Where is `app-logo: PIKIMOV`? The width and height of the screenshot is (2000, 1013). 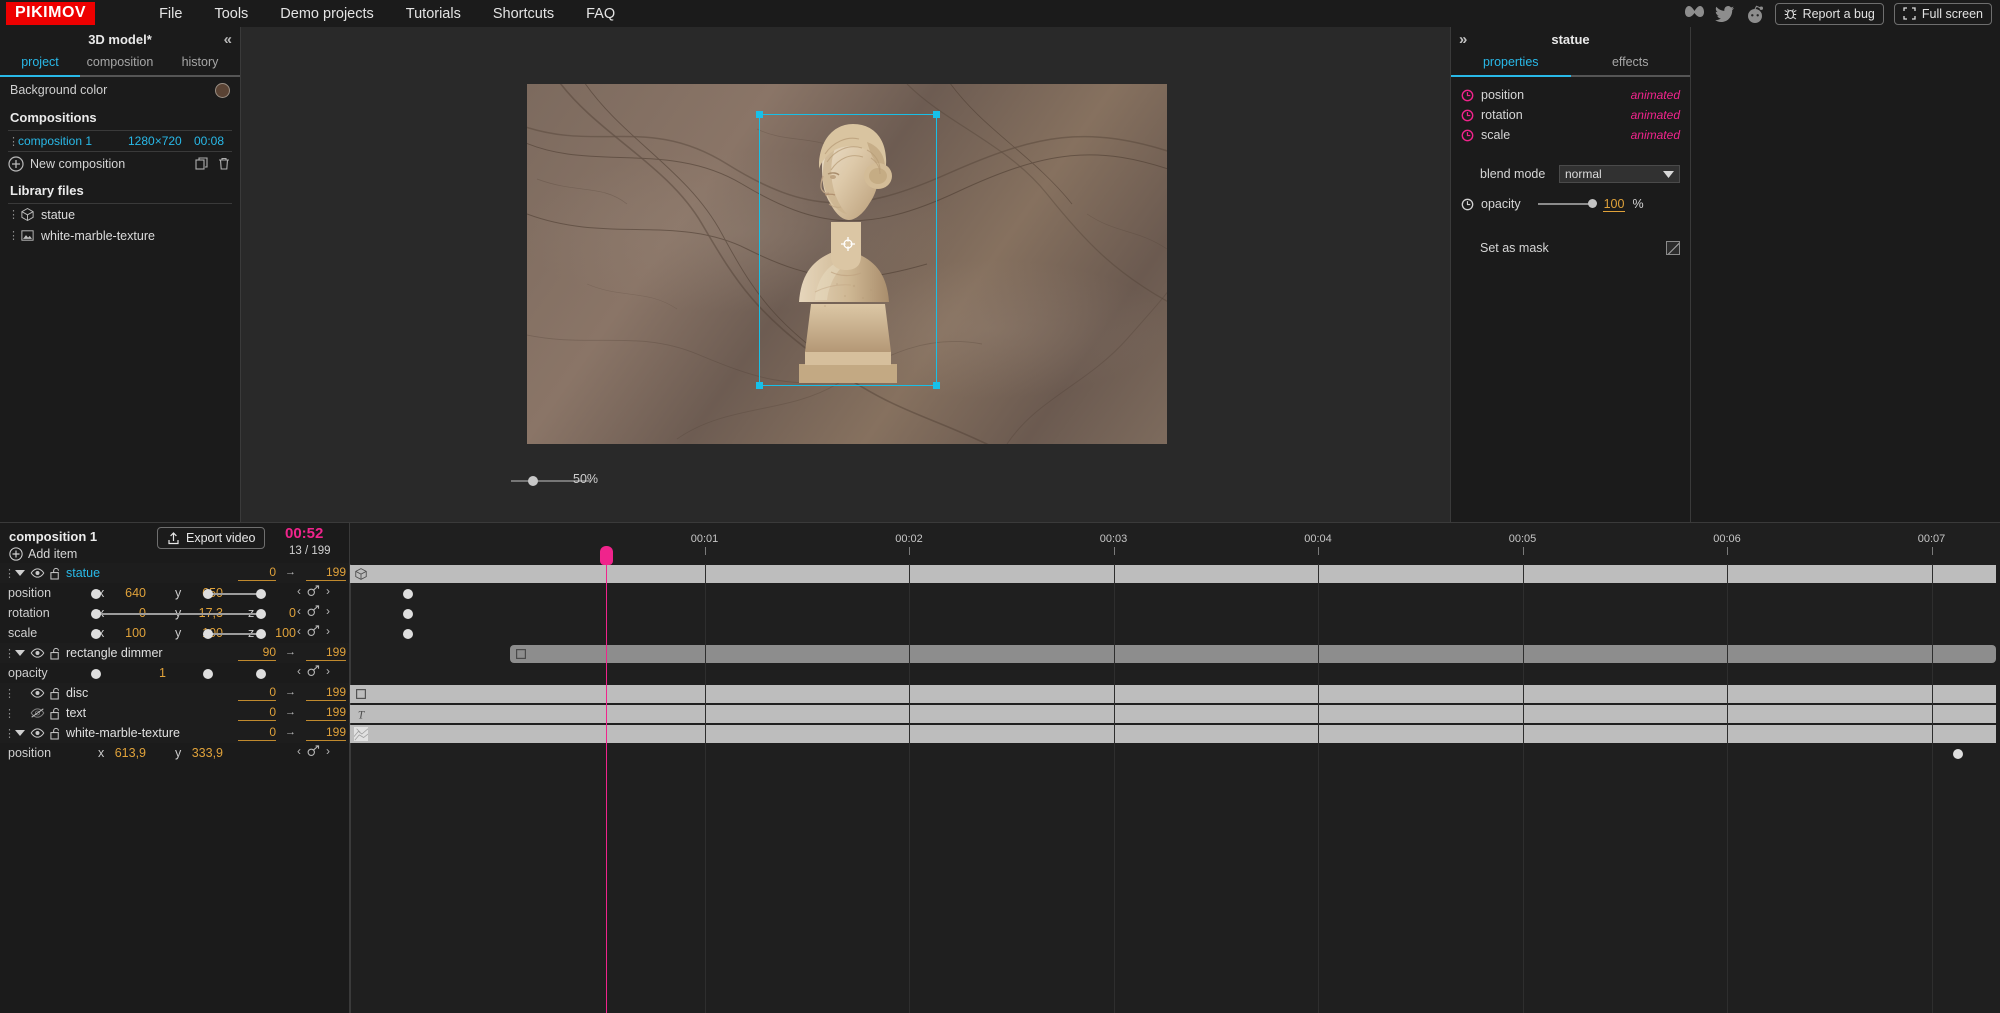 app-logo: PIKIMOV is located at coordinates (51, 13).